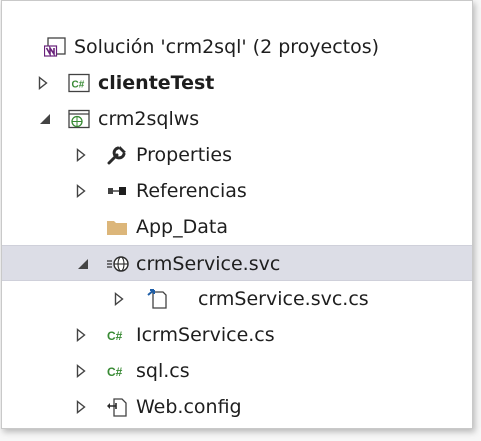  Describe the element at coordinates (149, 119) in the screenshot. I see `tree-item-label: crm2sqlws` at that location.